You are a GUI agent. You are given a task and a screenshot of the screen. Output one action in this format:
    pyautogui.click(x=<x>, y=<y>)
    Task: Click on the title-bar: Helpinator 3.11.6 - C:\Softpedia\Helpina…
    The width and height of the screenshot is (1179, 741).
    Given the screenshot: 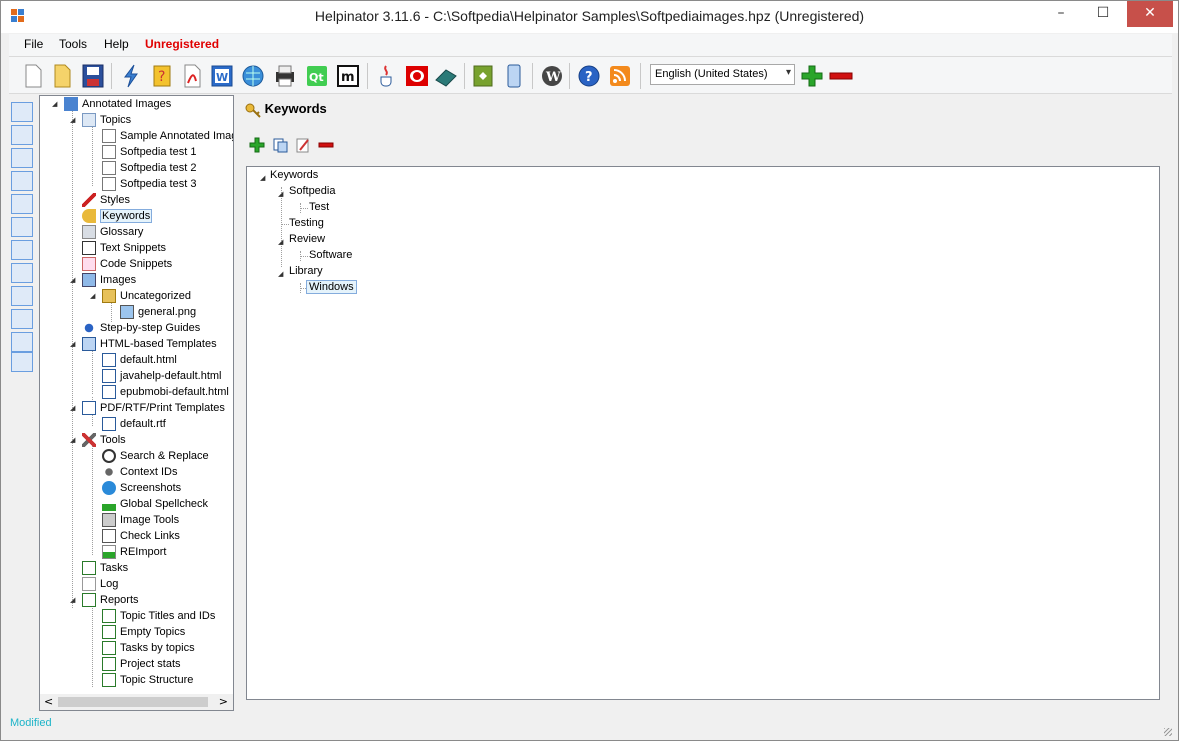 What is the action you would take?
    pyautogui.click(x=589, y=17)
    